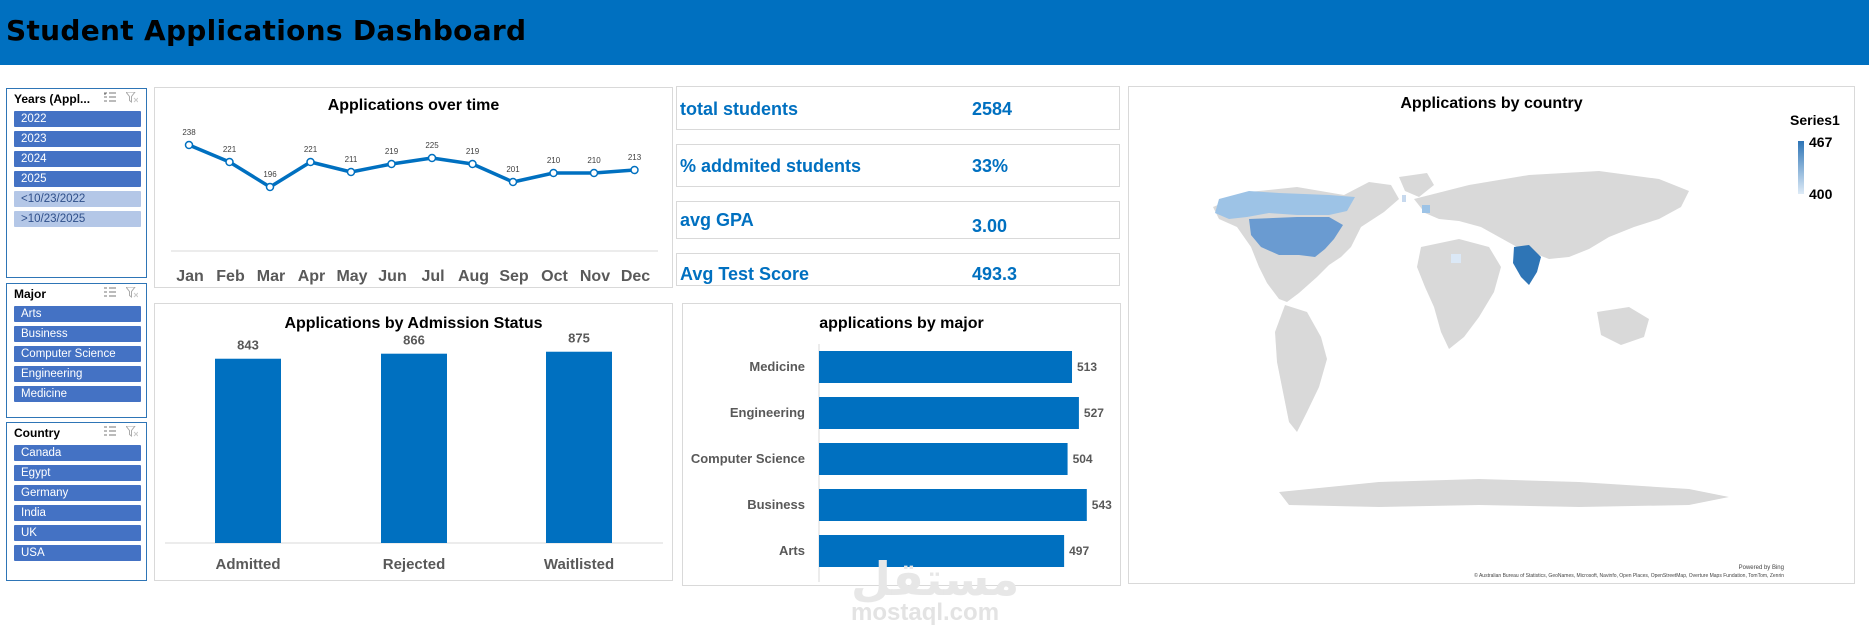  I want to click on x-tick-label: Jul, so click(432, 276).